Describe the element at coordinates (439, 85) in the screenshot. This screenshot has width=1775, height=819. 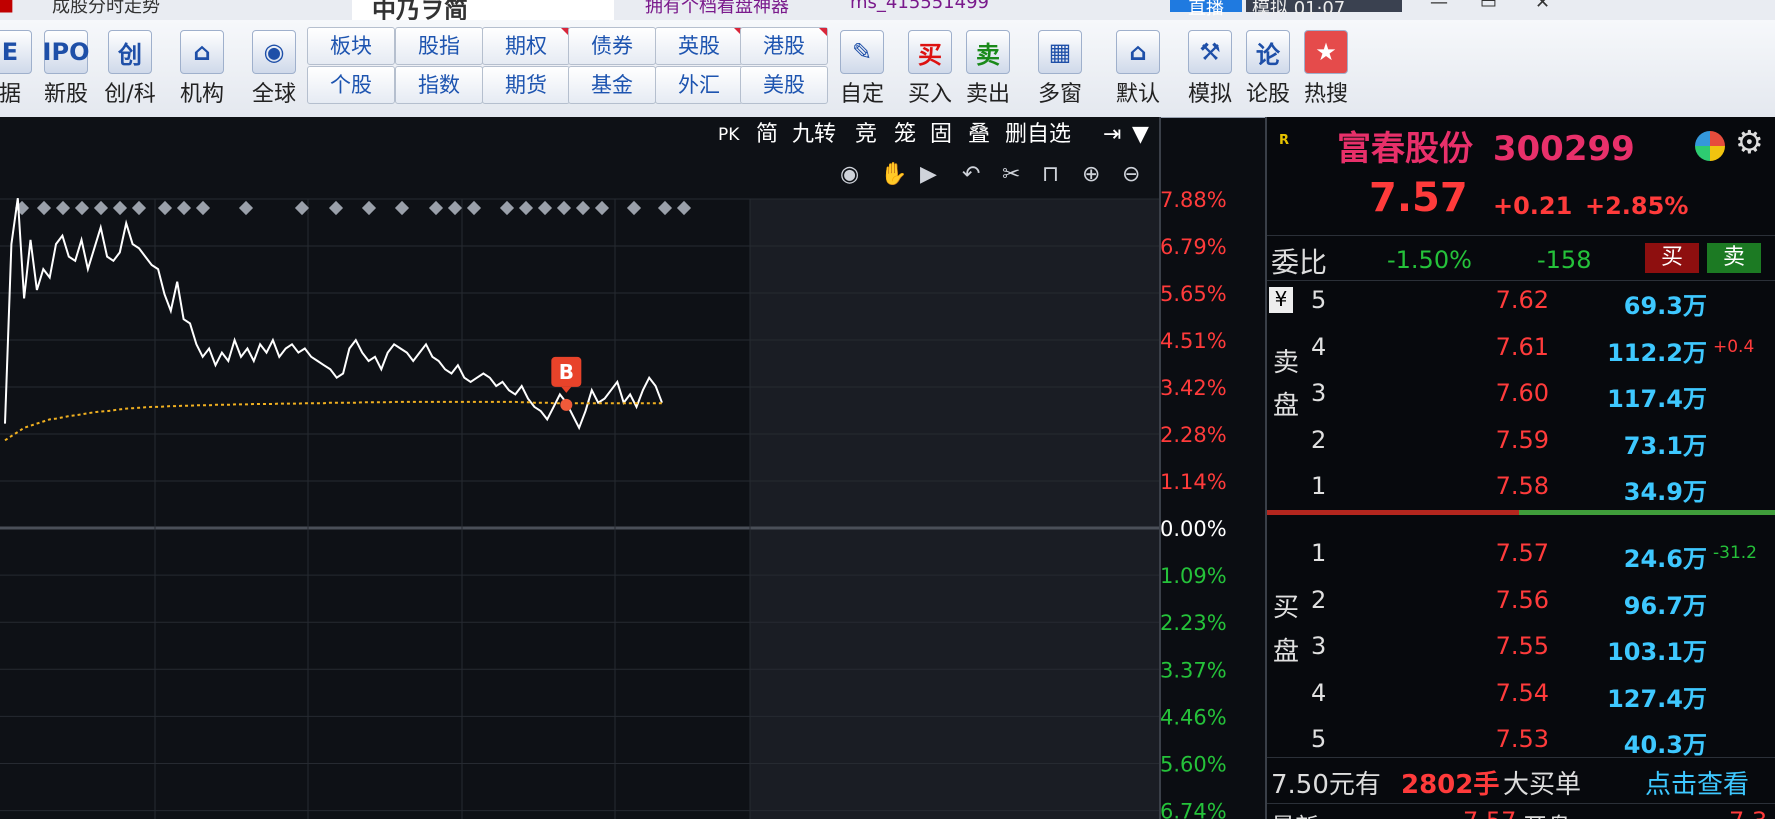
I see `market-button-1-1: 指数` at that location.